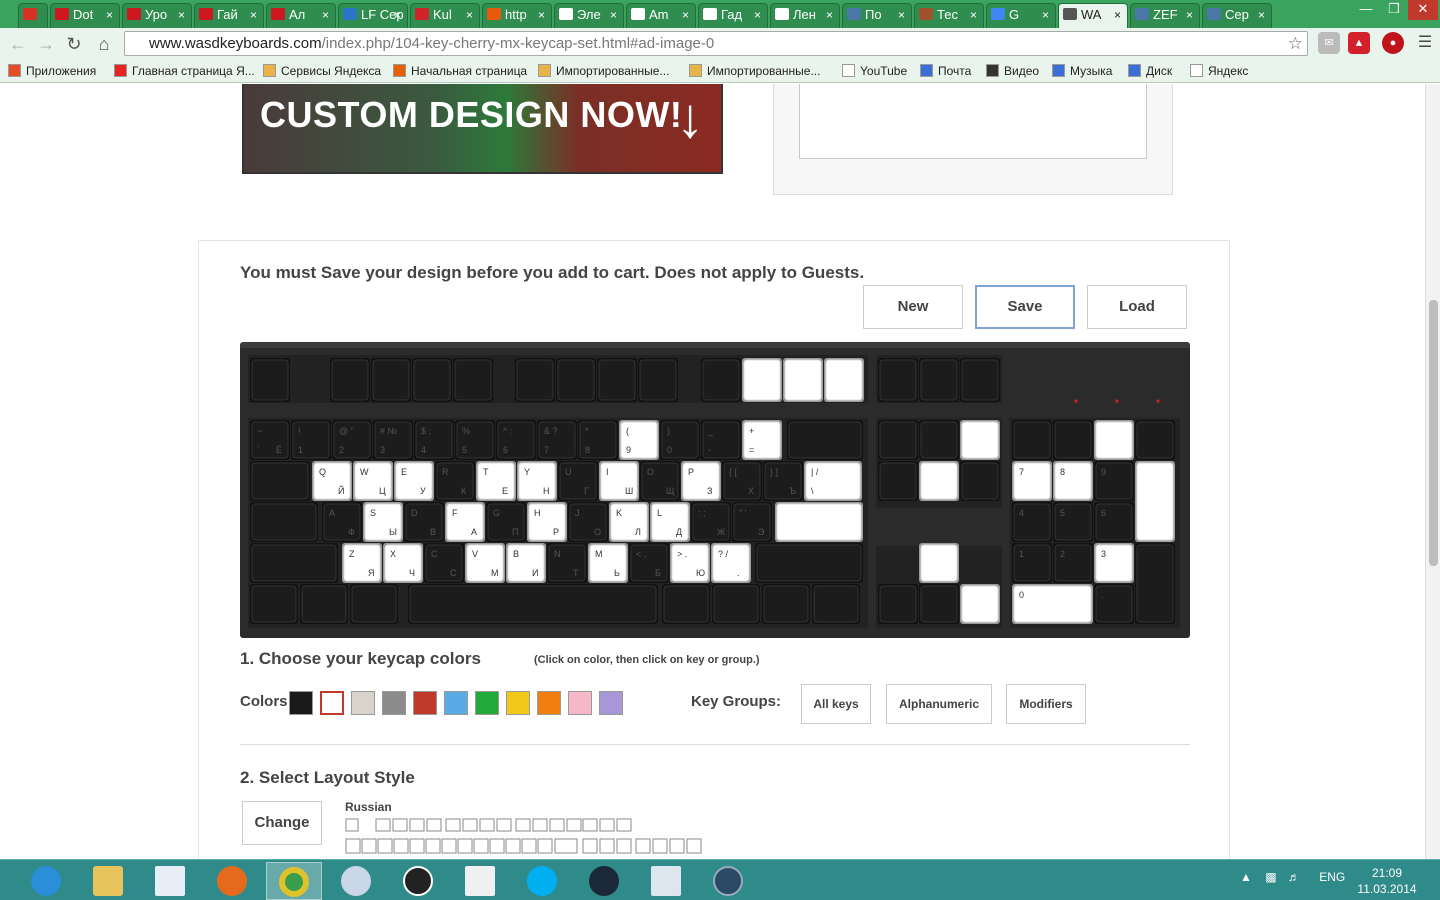  I want to click on browser-tab: Kul ×, so click(445, 15).